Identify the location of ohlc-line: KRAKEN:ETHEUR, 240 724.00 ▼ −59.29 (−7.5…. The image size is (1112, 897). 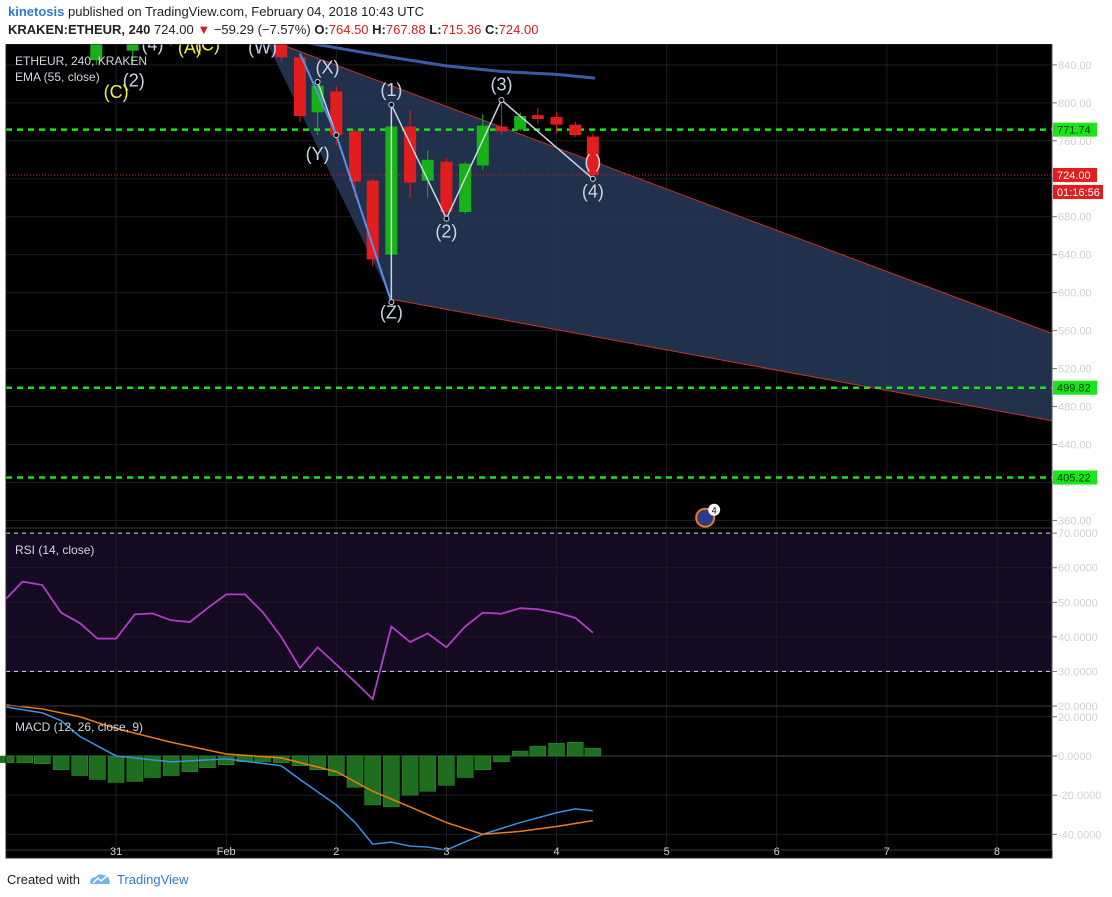
(273, 29).